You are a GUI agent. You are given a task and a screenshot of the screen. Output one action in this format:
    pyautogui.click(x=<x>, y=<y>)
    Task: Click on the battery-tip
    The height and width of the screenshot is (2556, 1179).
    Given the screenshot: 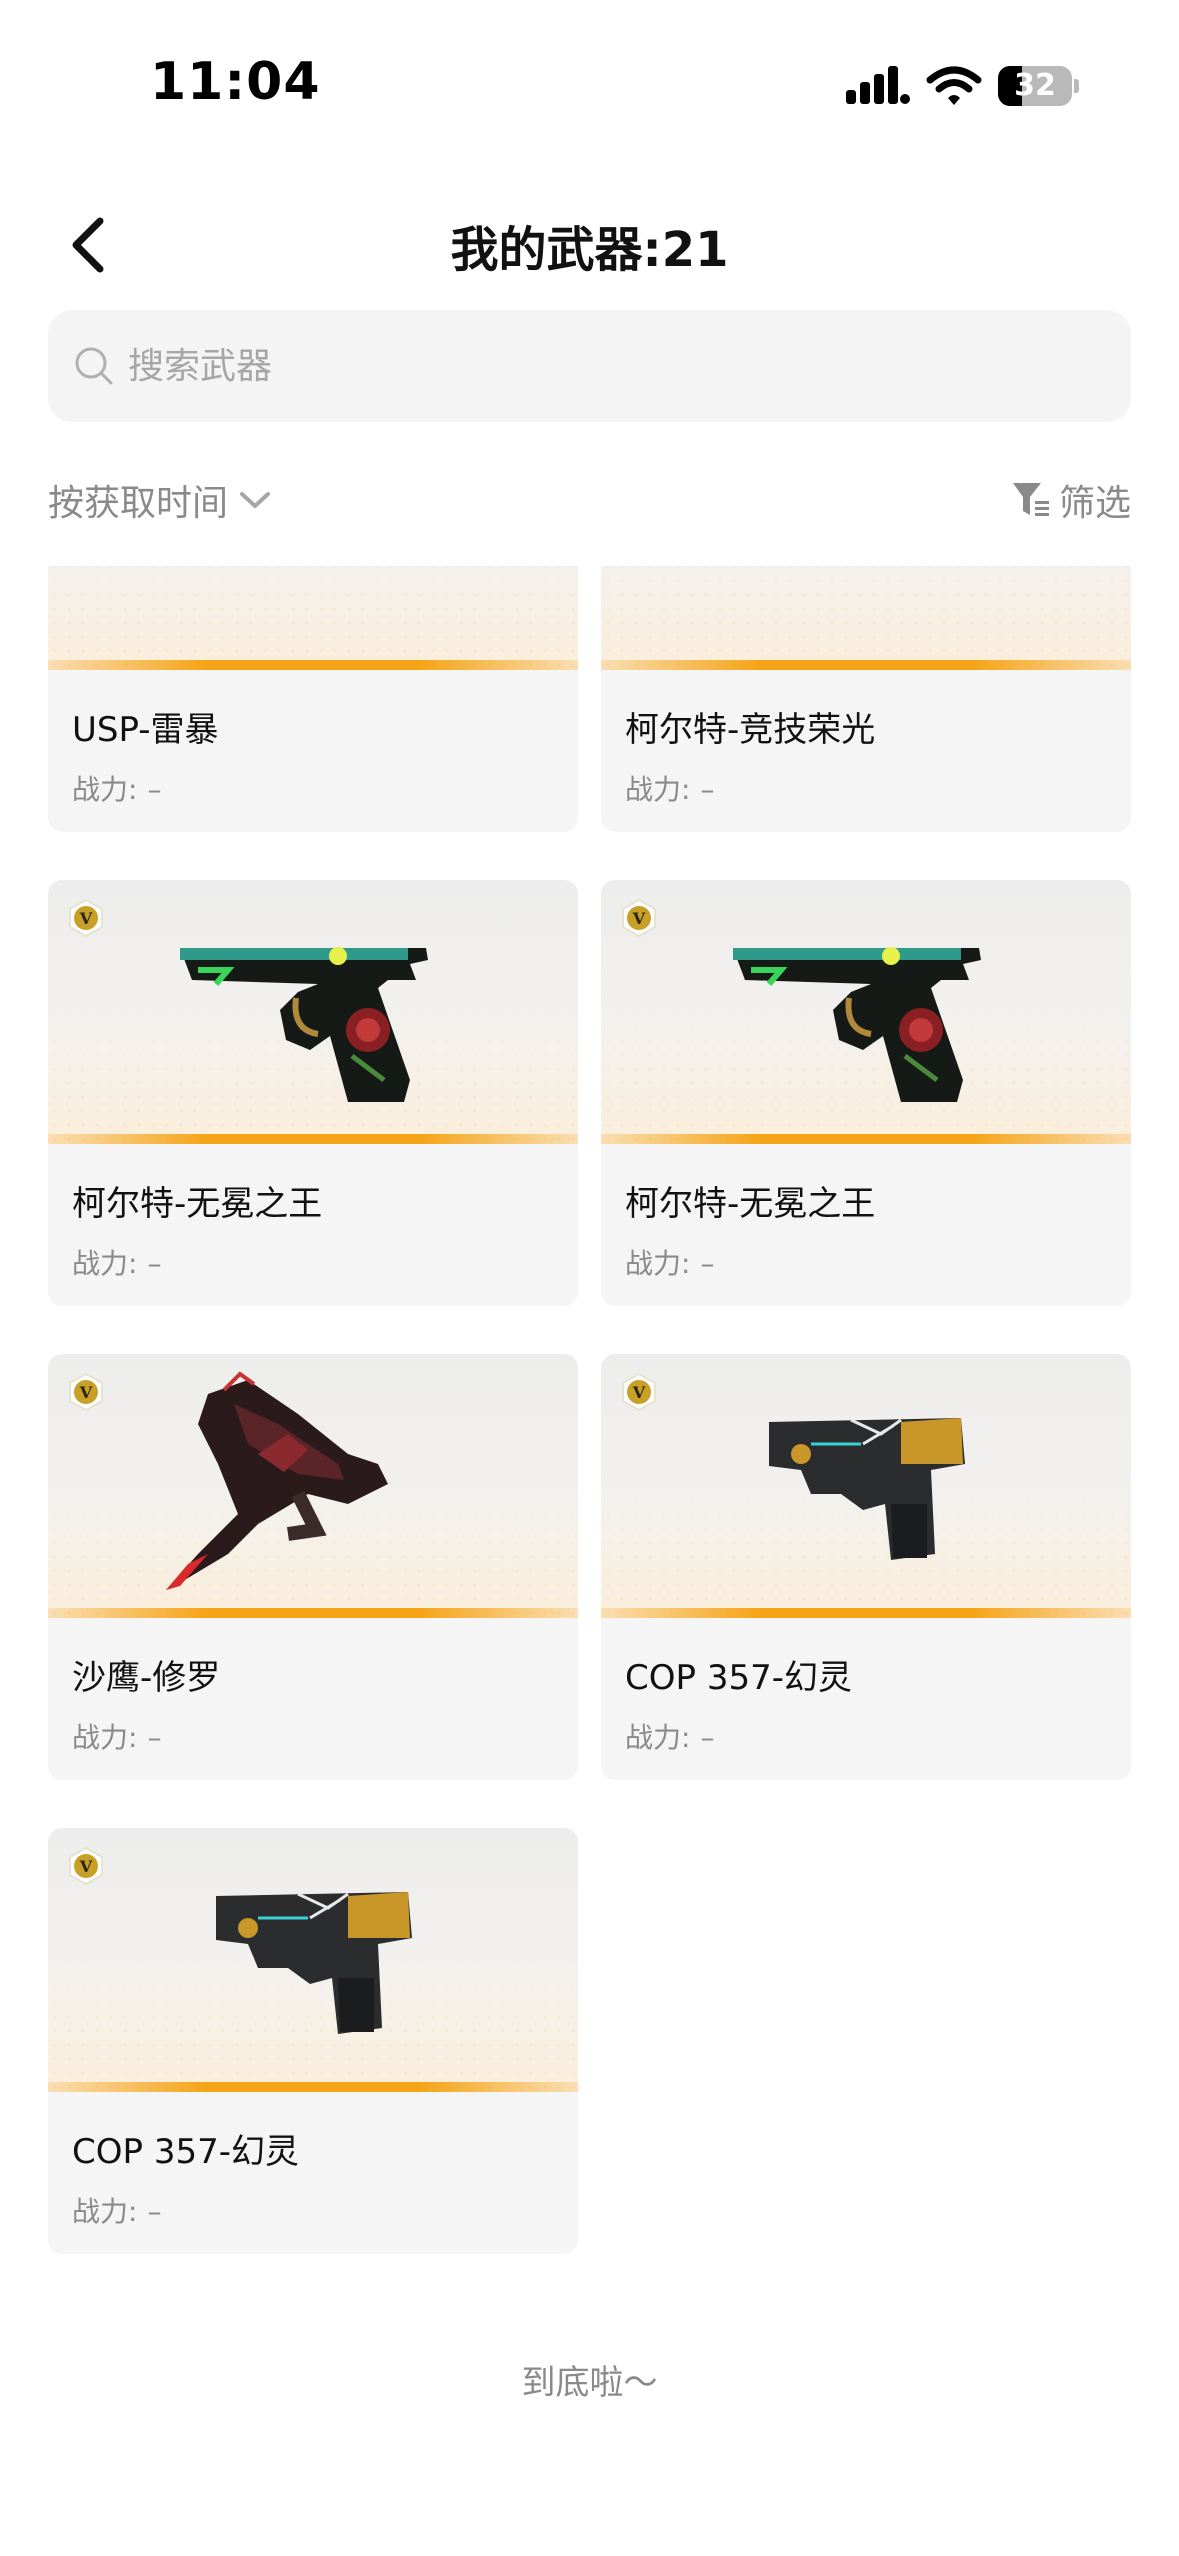 What is the action you would take?
    pyautogui.click(x=1076, y=86)
    